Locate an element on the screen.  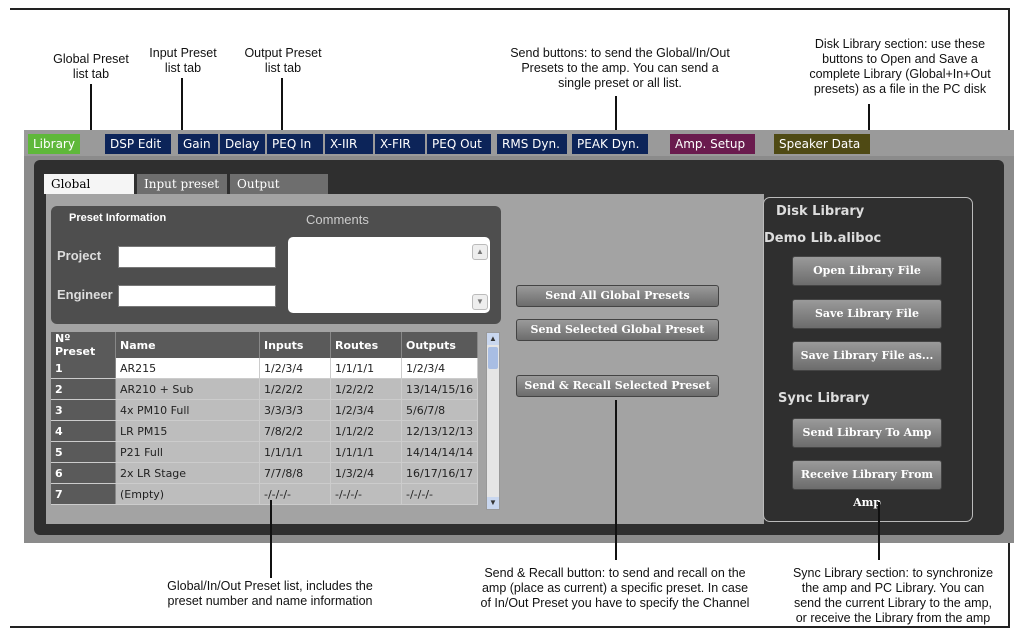
tab-delay: Delay is located at coordinates (242, 144).